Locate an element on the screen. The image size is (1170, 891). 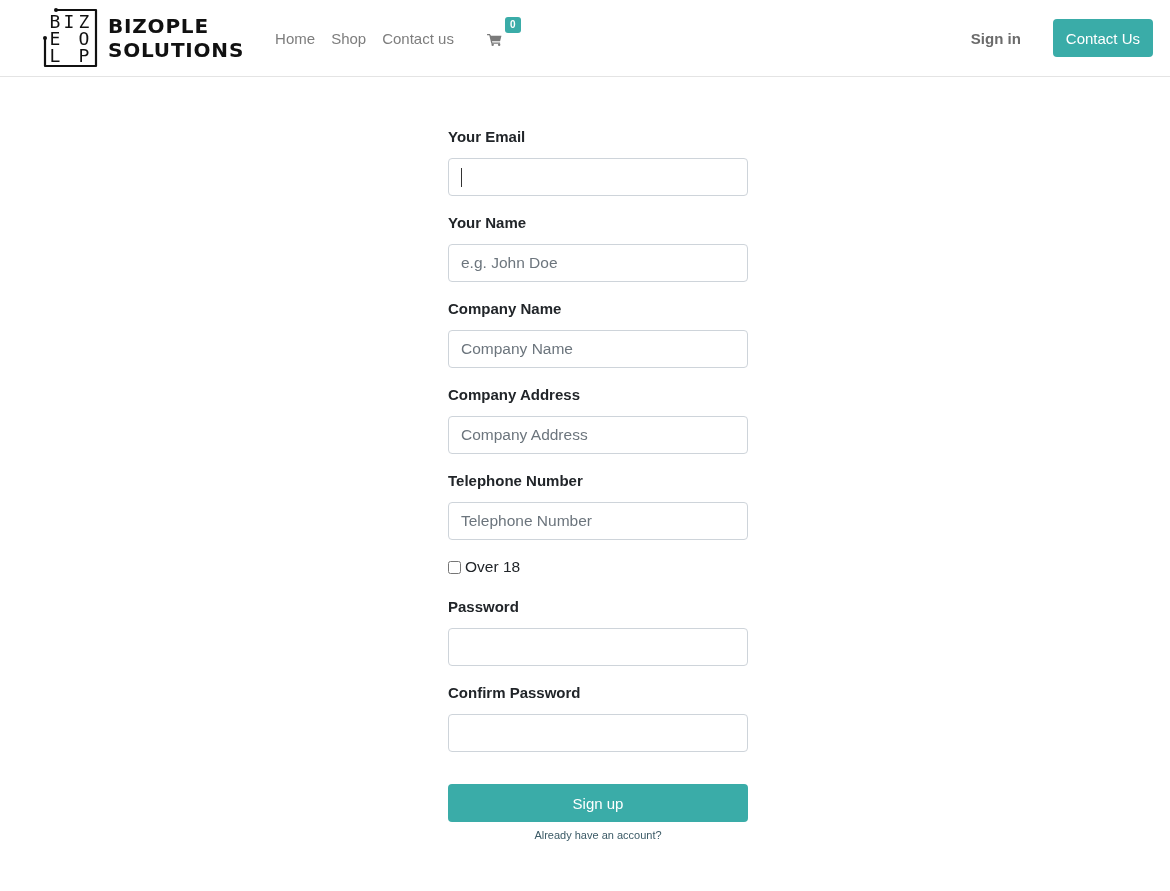
field-label: Password is located at coordinates (483, 607).